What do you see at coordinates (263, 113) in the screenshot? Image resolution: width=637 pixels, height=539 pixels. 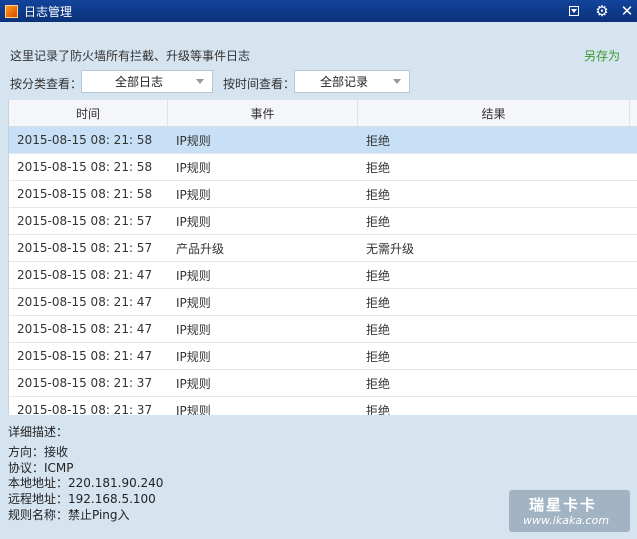 I see `column-header-event: 事件` at bounding box center [263, 113].